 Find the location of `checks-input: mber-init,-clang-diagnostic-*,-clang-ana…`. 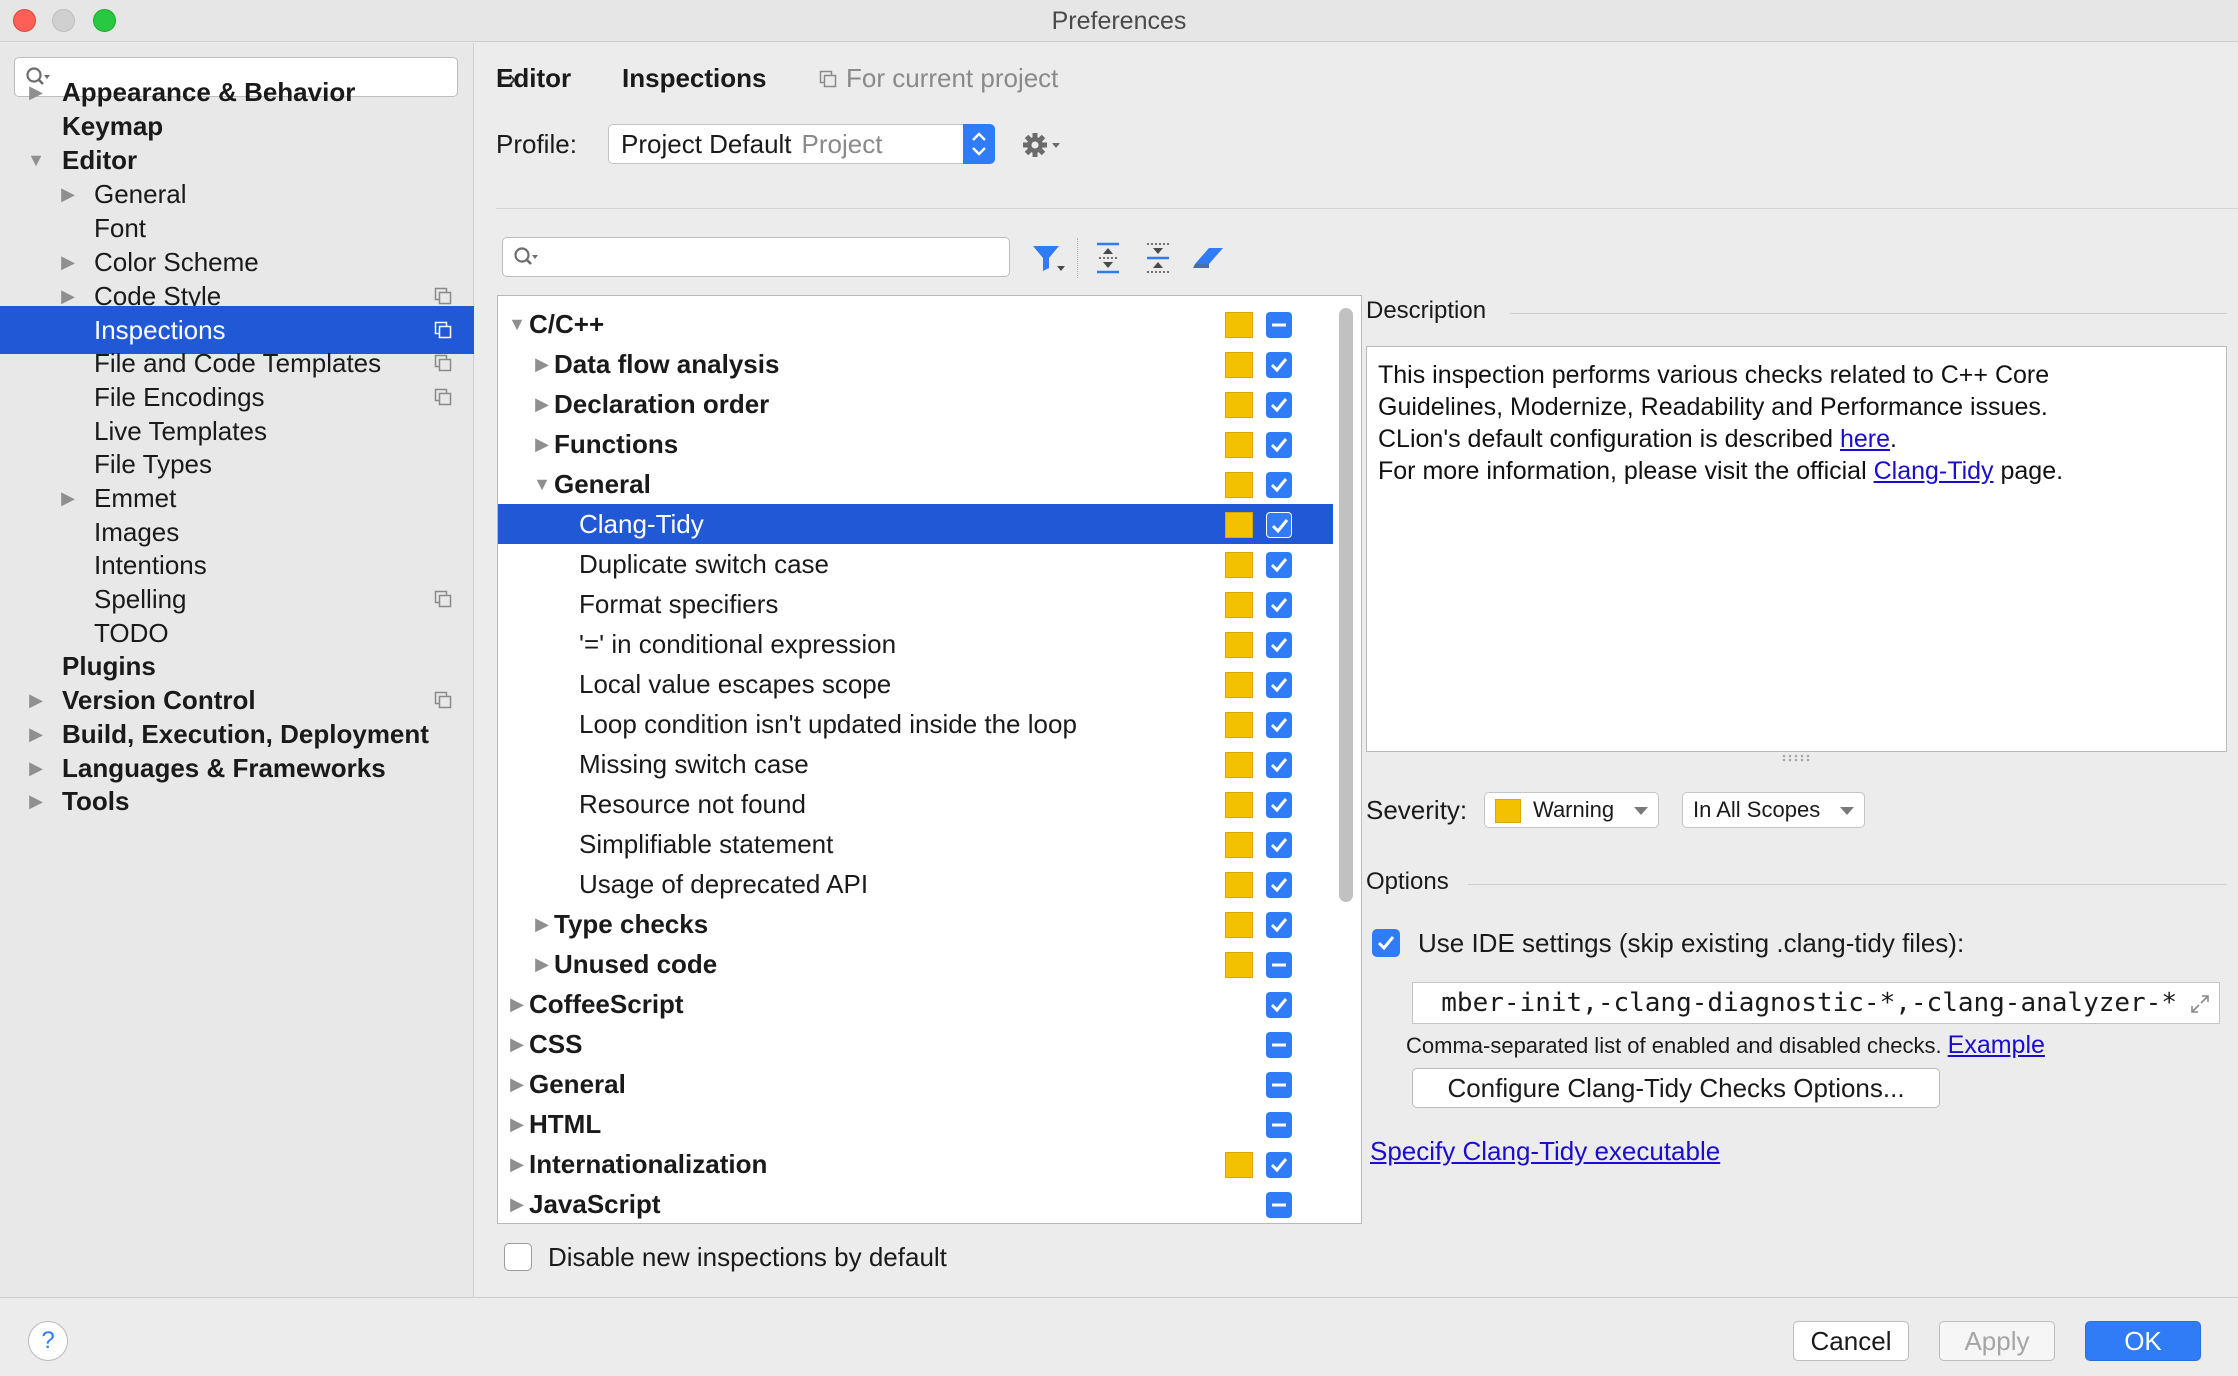

checks-input: mber-init,-clang-diagnostic-*,-clang-ana… is located at coordinates (1816, 1003).